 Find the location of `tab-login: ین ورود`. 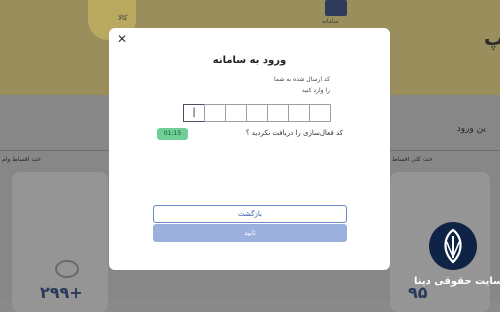

tab-login: ین ورود is located at coordinates (471, 129).